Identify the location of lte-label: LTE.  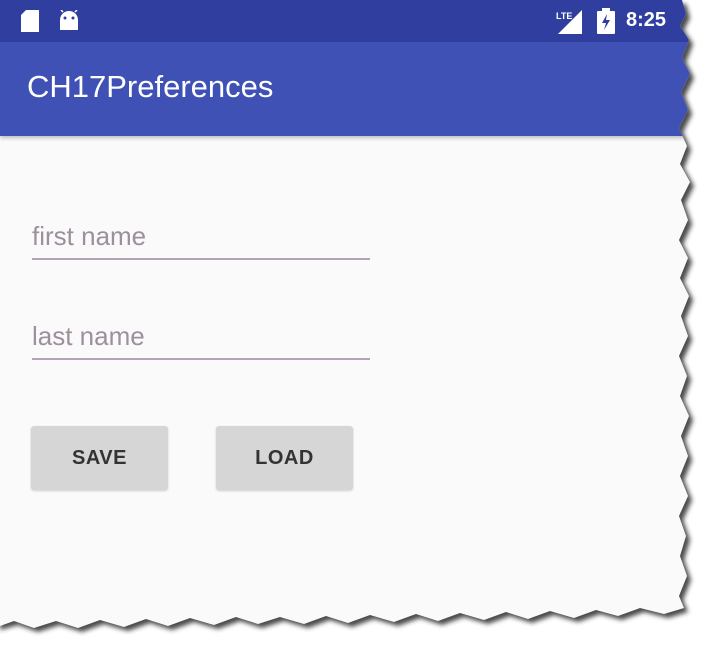
(564, 16).